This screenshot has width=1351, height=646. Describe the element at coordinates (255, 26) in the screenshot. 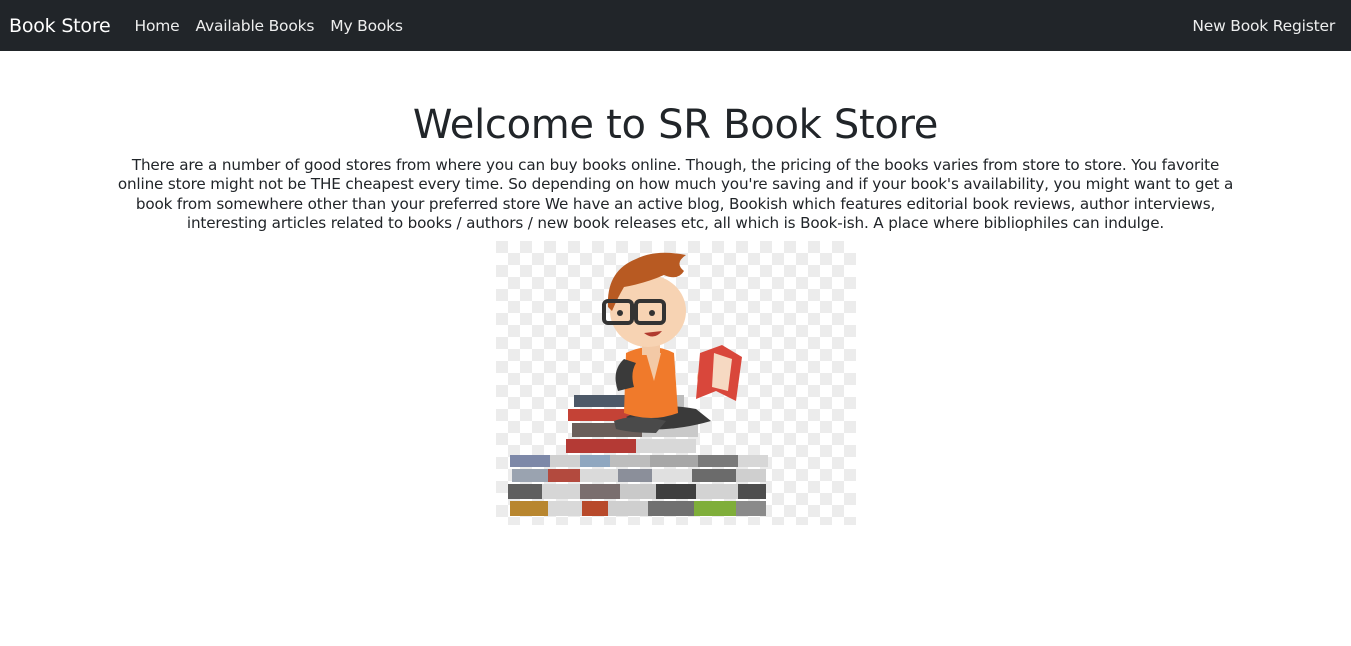

I see `nav-link-available-books: Available Books` at that location.